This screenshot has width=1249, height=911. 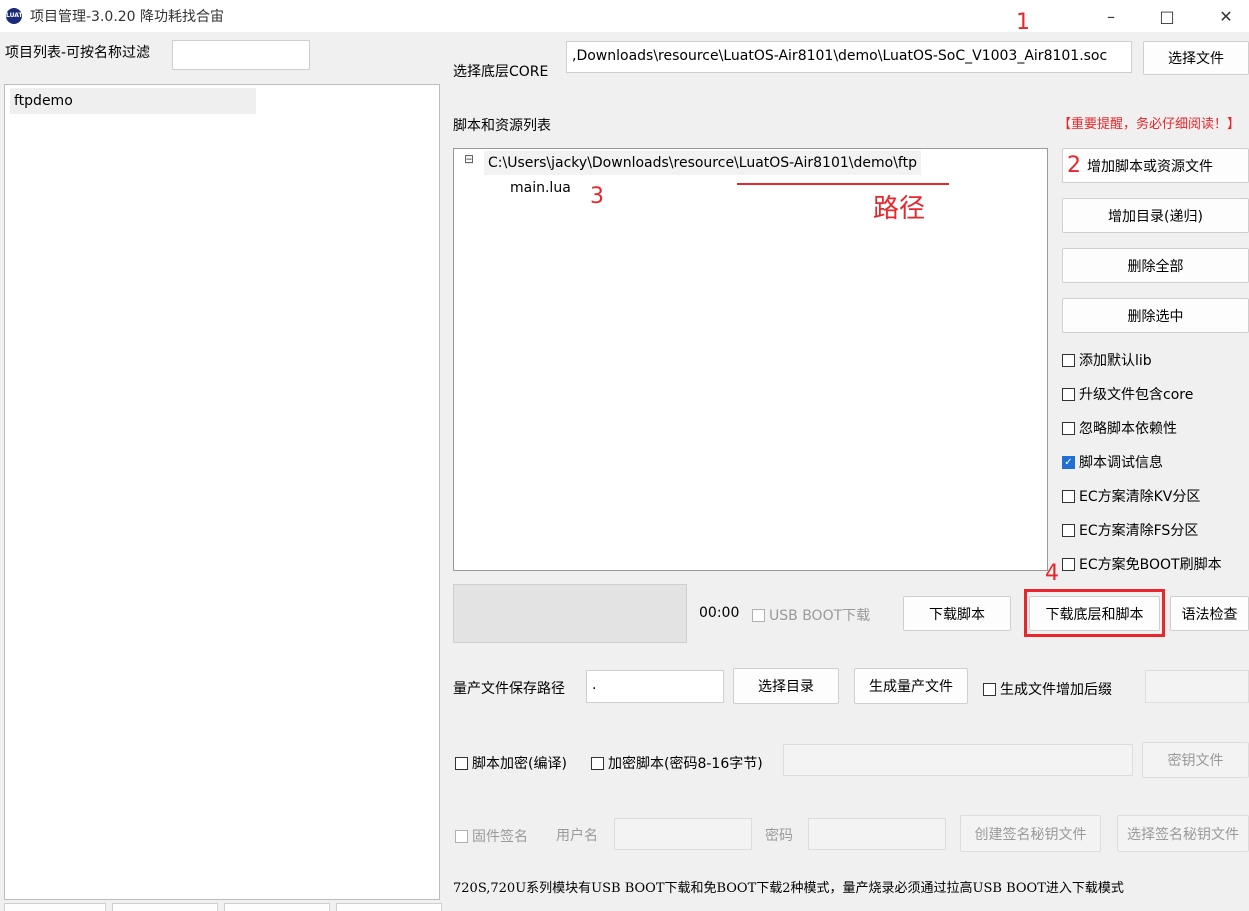 What do you see at coordinates (1196, 58) in the screenshot?
I see `select-core-file-button: 选择文件` at bounding box center [1196, 58].